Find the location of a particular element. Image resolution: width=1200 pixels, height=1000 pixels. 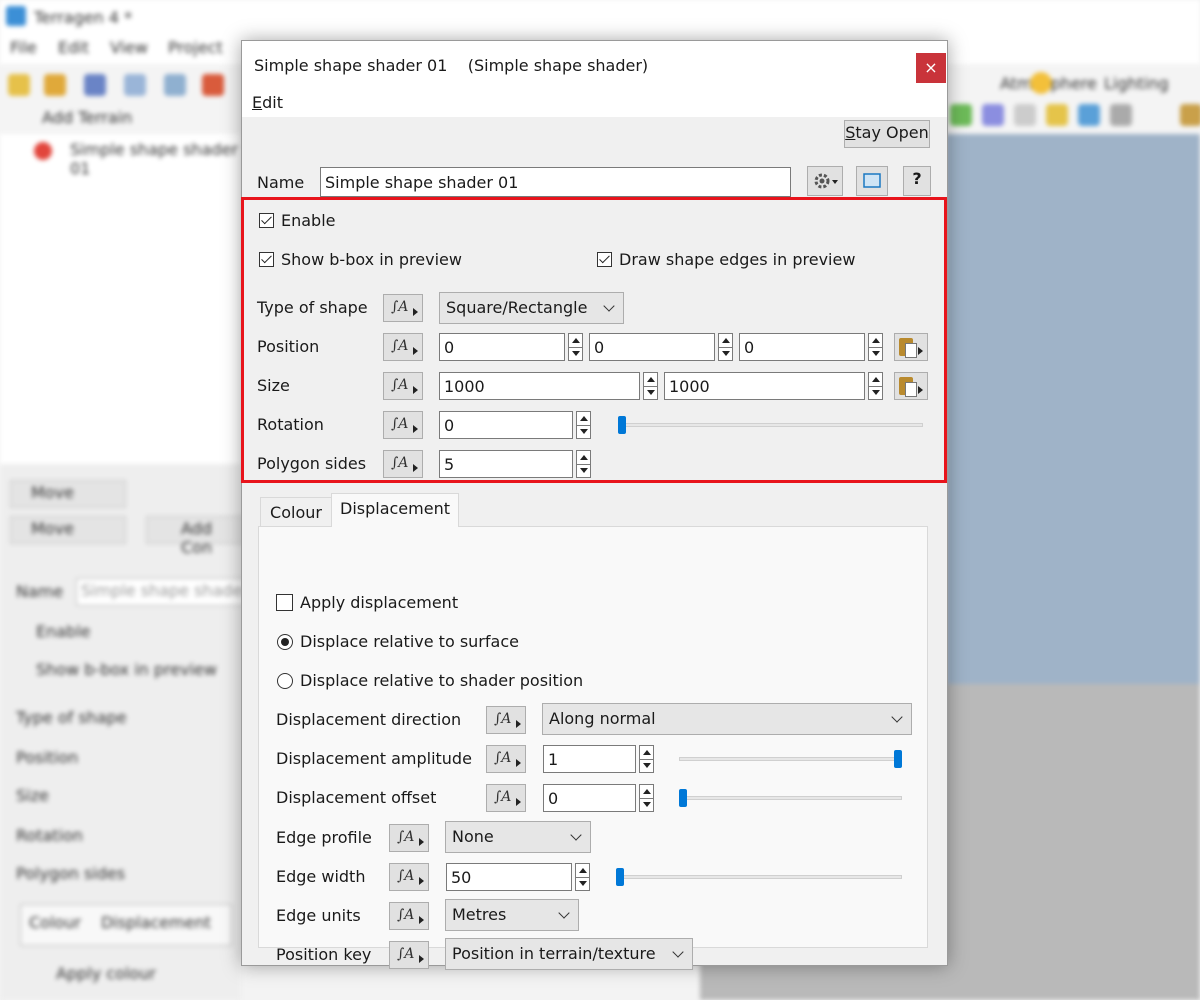

polygon-sides-input is located at coordinates (506, 464).